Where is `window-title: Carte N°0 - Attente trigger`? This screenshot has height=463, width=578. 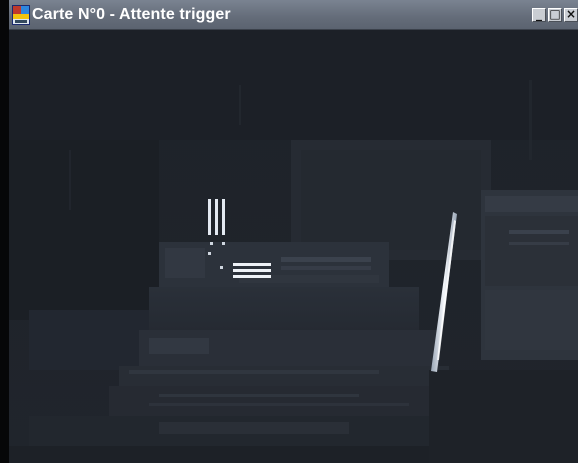 window-title: Carte N°0 - Attente trigger is located at coordinates (131, 14).